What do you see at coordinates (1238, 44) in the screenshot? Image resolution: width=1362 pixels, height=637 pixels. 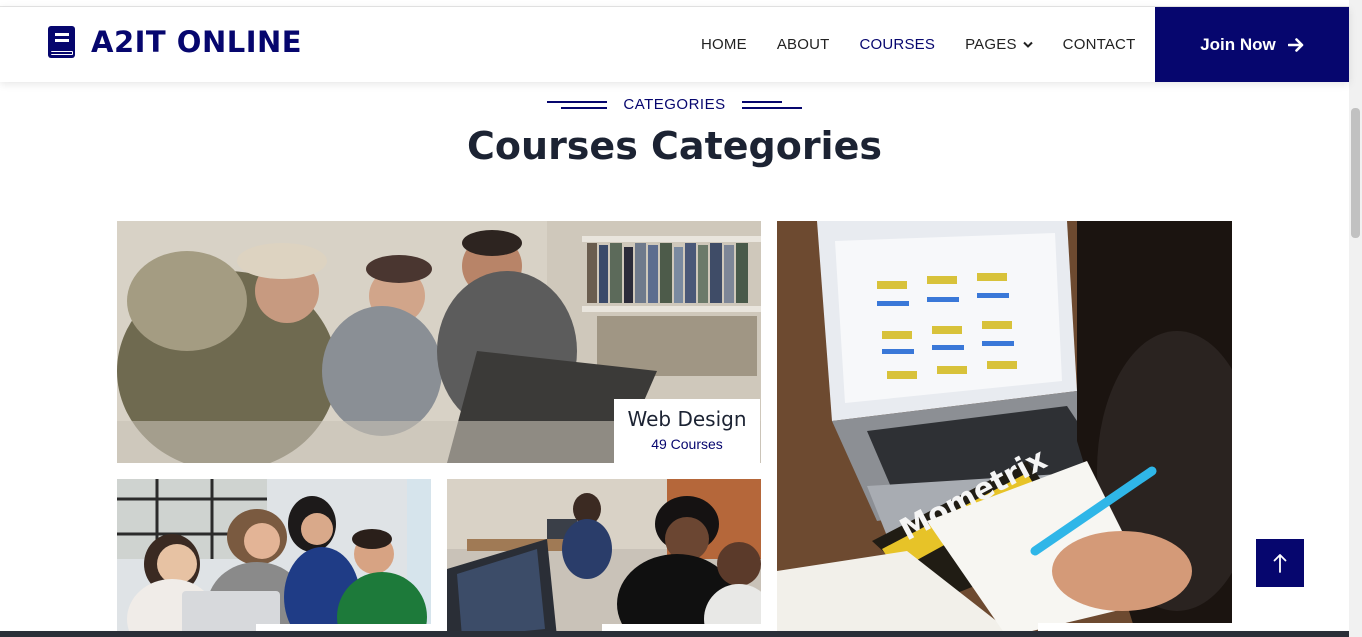 I see `join-now-label: Join Now` at bounding box center [1238, 44].